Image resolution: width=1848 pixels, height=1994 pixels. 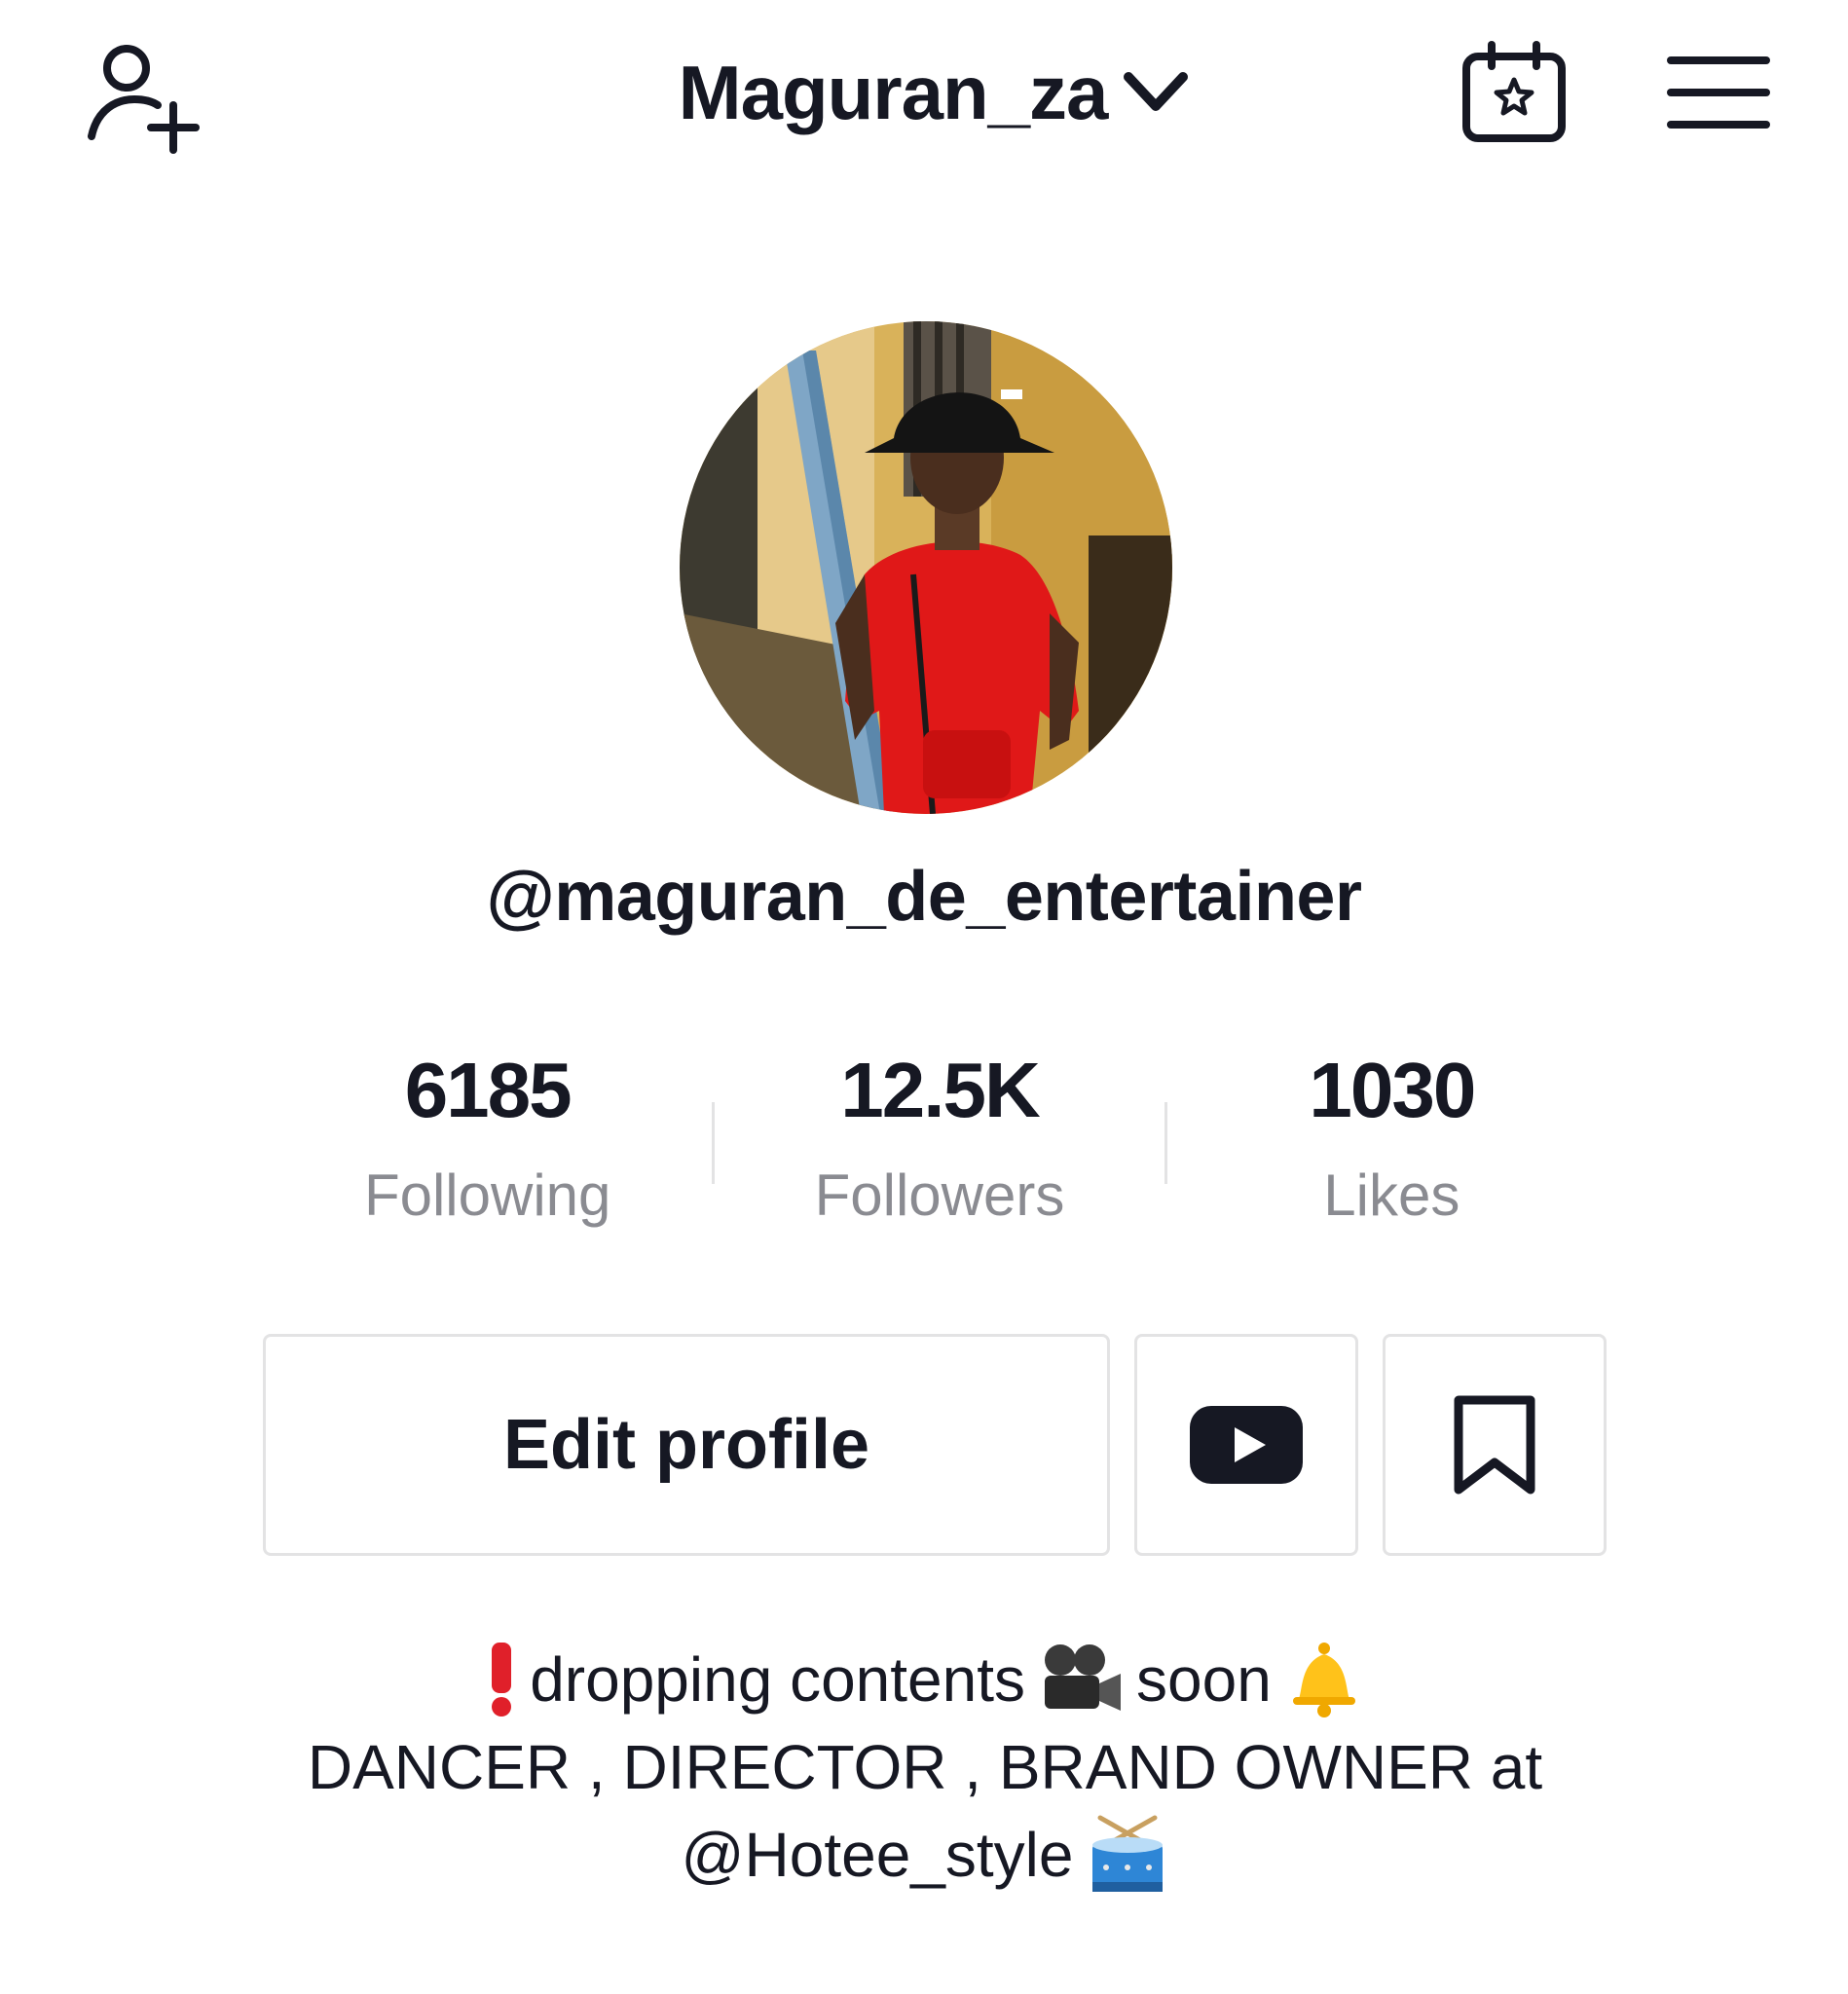 I want to click on exclamation-icon, so click(x=501, y=1679).